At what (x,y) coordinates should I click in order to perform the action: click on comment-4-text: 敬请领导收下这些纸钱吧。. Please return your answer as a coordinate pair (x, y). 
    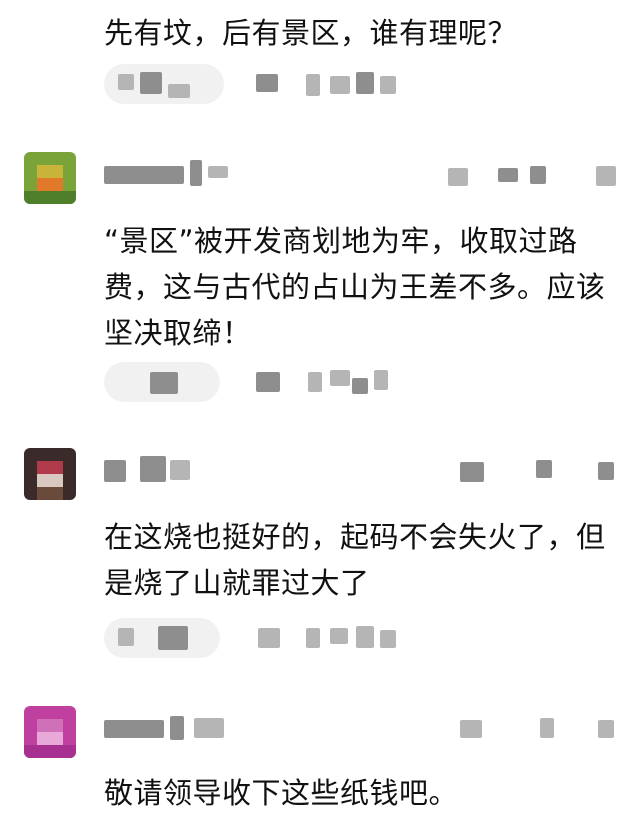
    Looking at the image, I should click on (281, 793).